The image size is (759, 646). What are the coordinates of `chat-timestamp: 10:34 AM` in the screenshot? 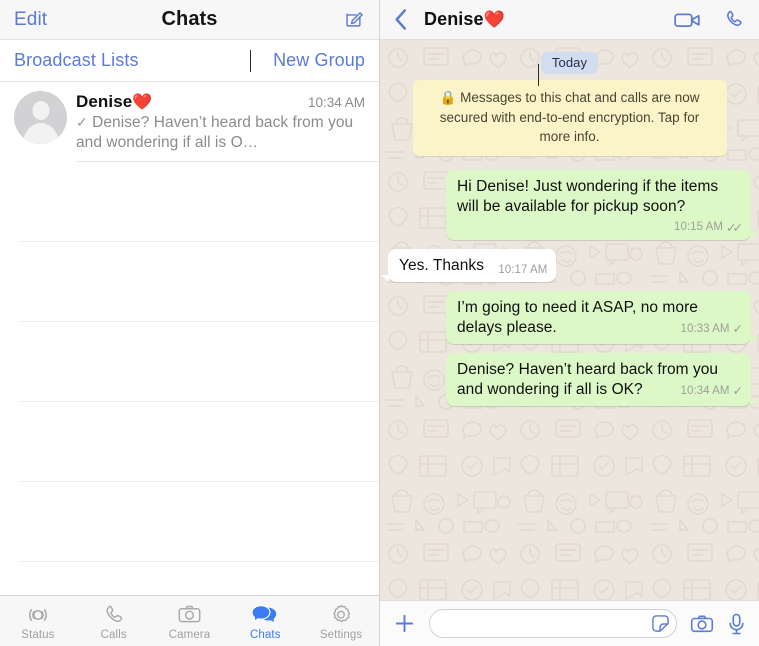 It's located at (336, 102).